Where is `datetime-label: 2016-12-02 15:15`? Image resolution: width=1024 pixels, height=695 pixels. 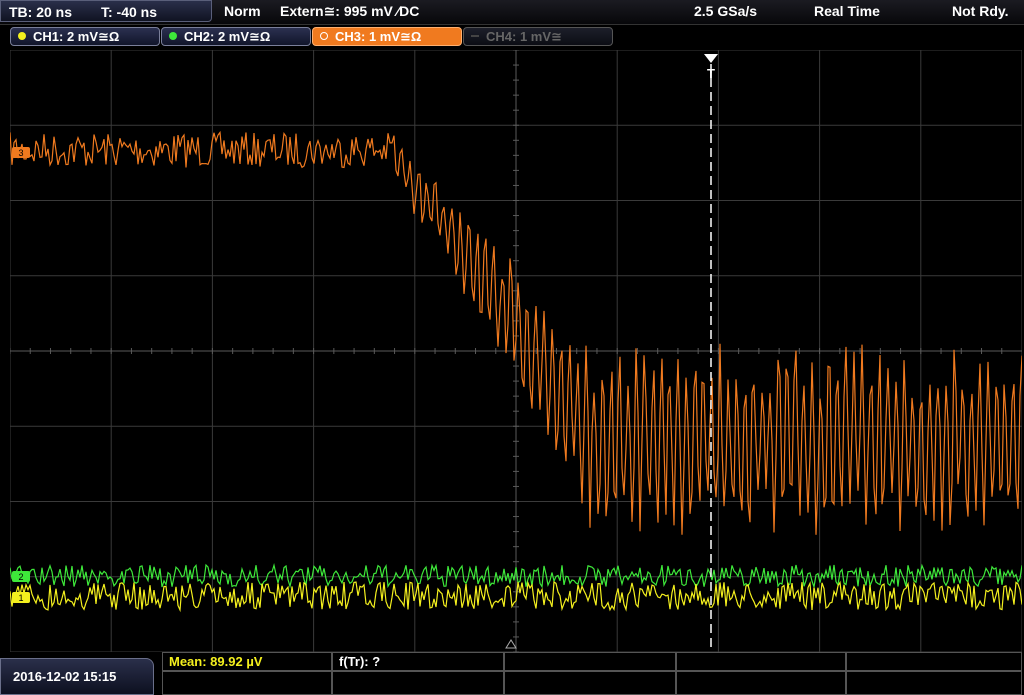 datetime-label: 2016-12-02 15:15 is located at coordinates (65, 676).